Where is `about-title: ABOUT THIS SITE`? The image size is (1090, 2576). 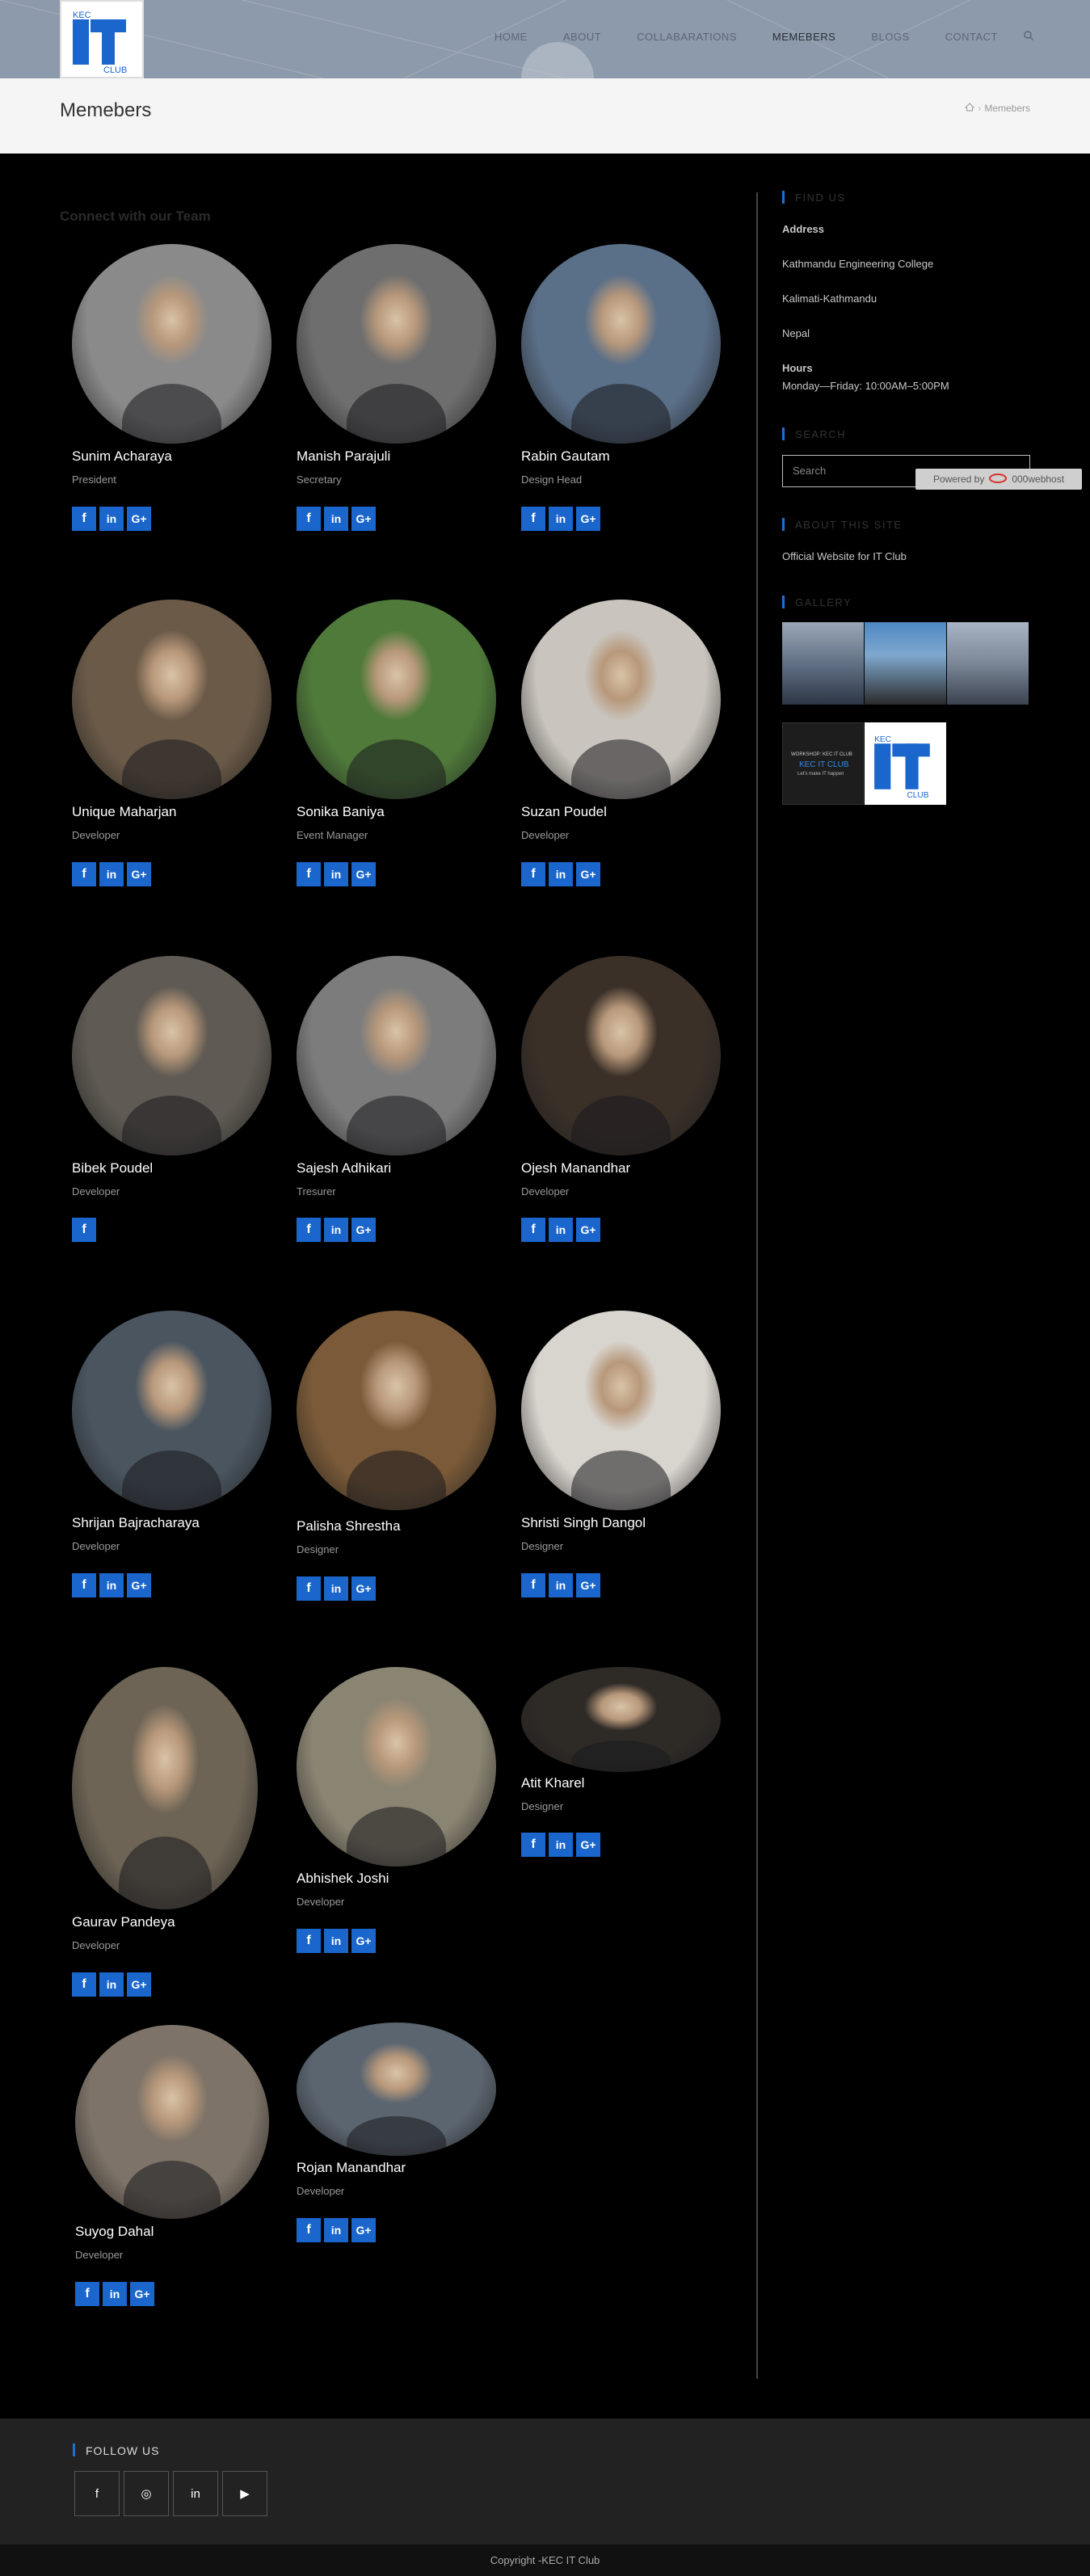 about-title: ABOUT THIS SITE is located at coordinates (842, 524).